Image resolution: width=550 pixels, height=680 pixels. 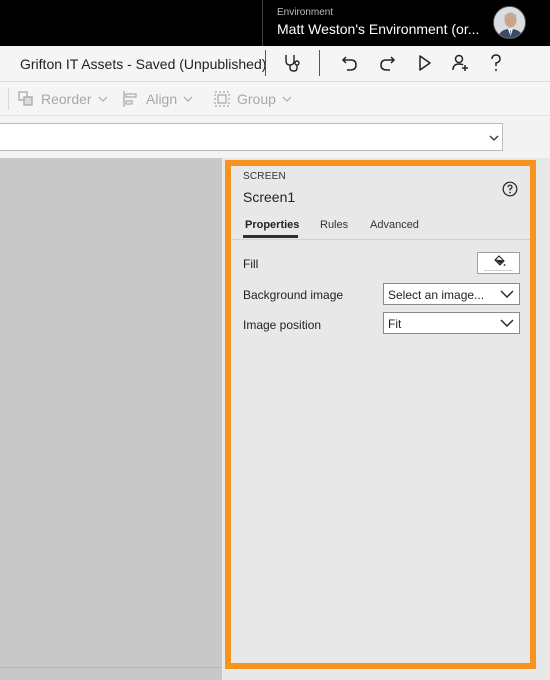 What do you see at coordinates (293, 295) in the screenshot?
I see `background-image-label: Background image` at bounding box center [293, 295].